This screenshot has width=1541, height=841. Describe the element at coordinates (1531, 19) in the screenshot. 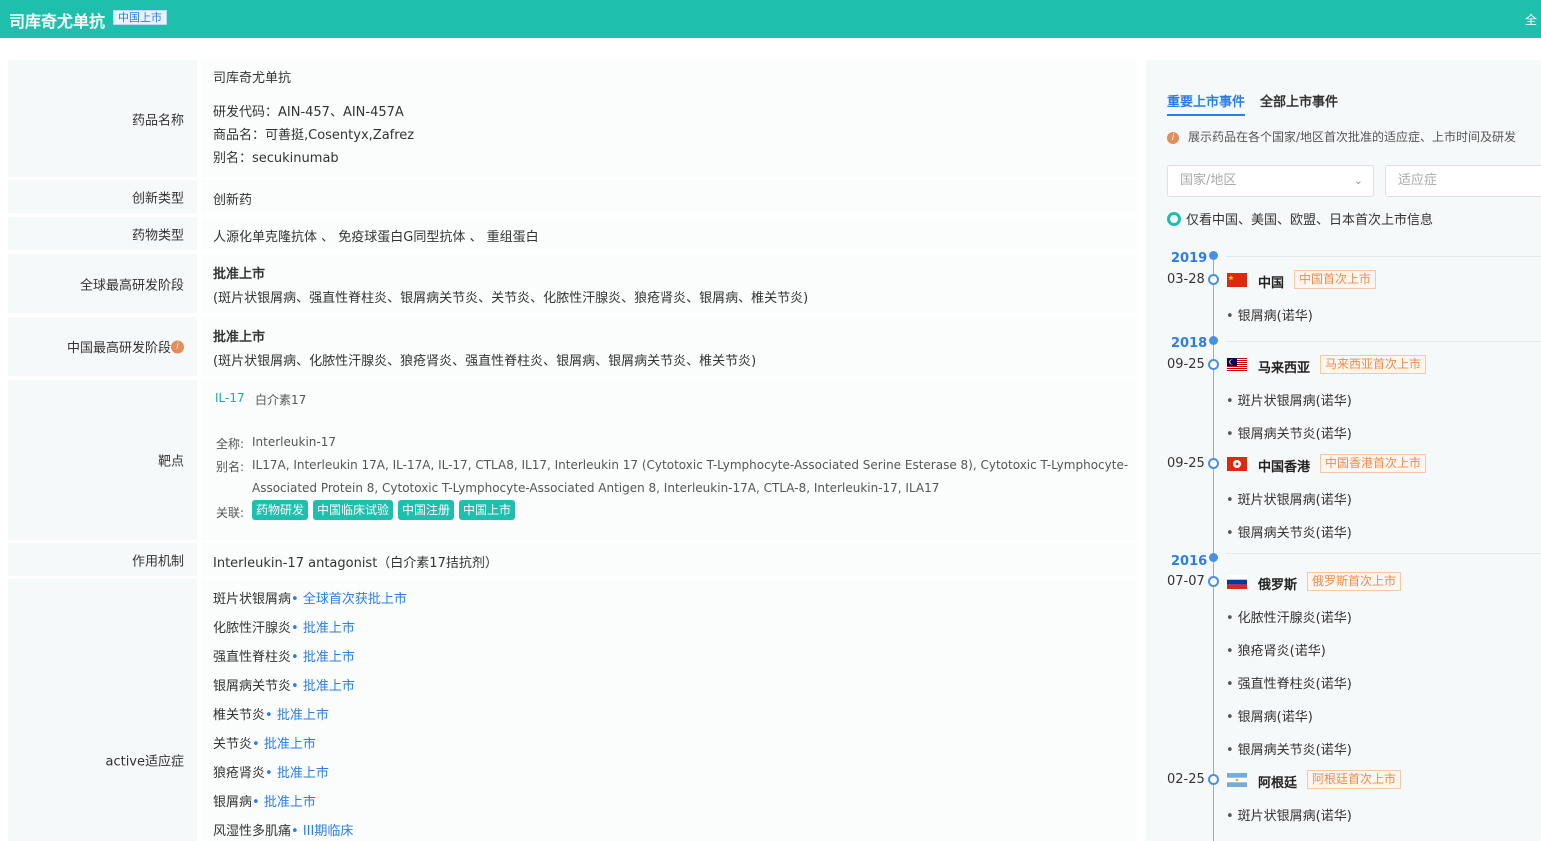

I see `header-right-link: 全` at that location.